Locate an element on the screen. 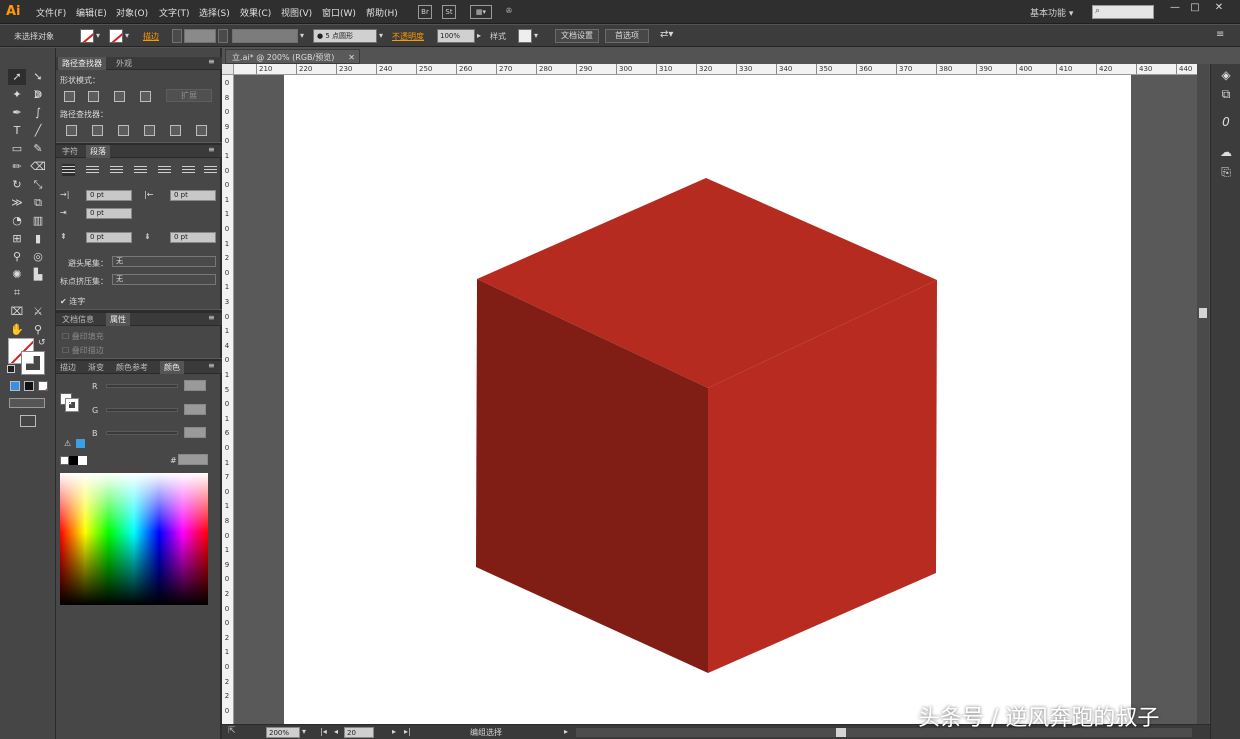 This screenshot has height=739, width=1240. vertical-scrollbar is located at coordinates (1203, 394).